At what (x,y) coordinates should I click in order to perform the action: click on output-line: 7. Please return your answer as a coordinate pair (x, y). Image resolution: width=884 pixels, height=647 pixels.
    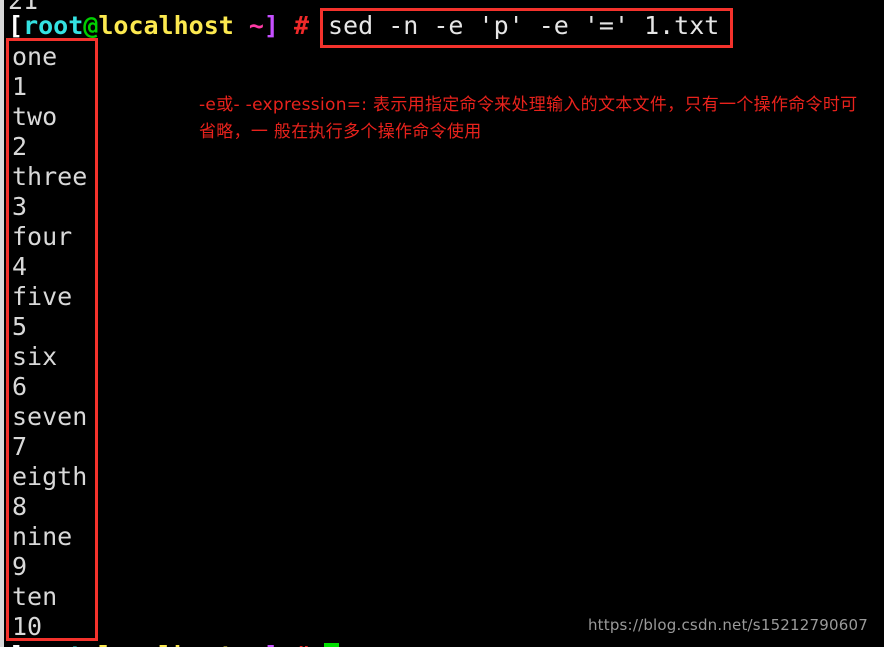
    Looking at the image, I should click on (20, 446).